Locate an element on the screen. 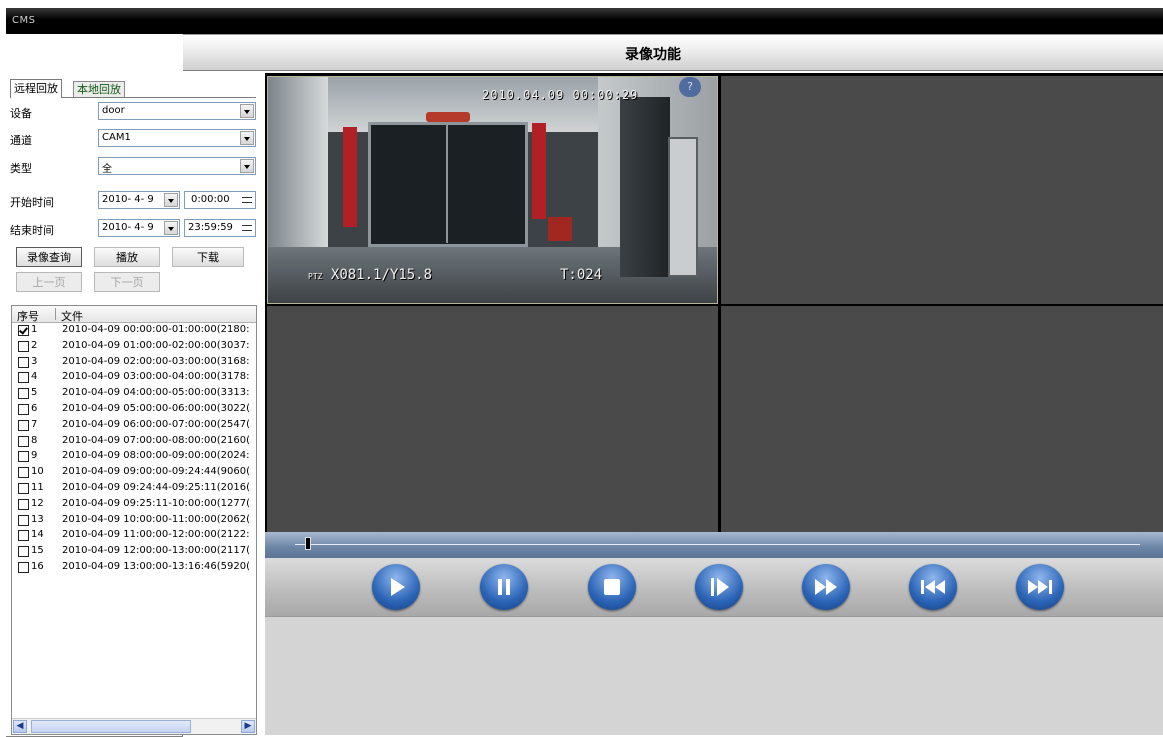  list-item: 11 2010-04-09 09:24:44-09:25:11(2016( is located at coordinates (134, 488).